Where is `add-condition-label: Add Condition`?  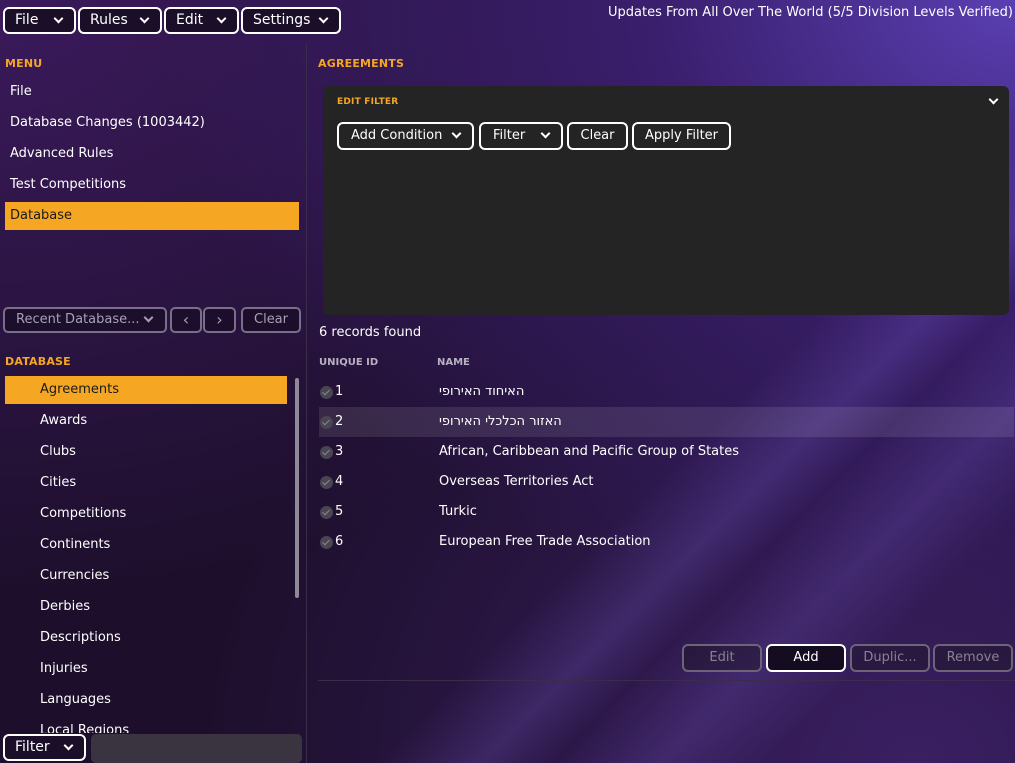
add-condition-label: Add Condition is located at coordinates (397, 135).